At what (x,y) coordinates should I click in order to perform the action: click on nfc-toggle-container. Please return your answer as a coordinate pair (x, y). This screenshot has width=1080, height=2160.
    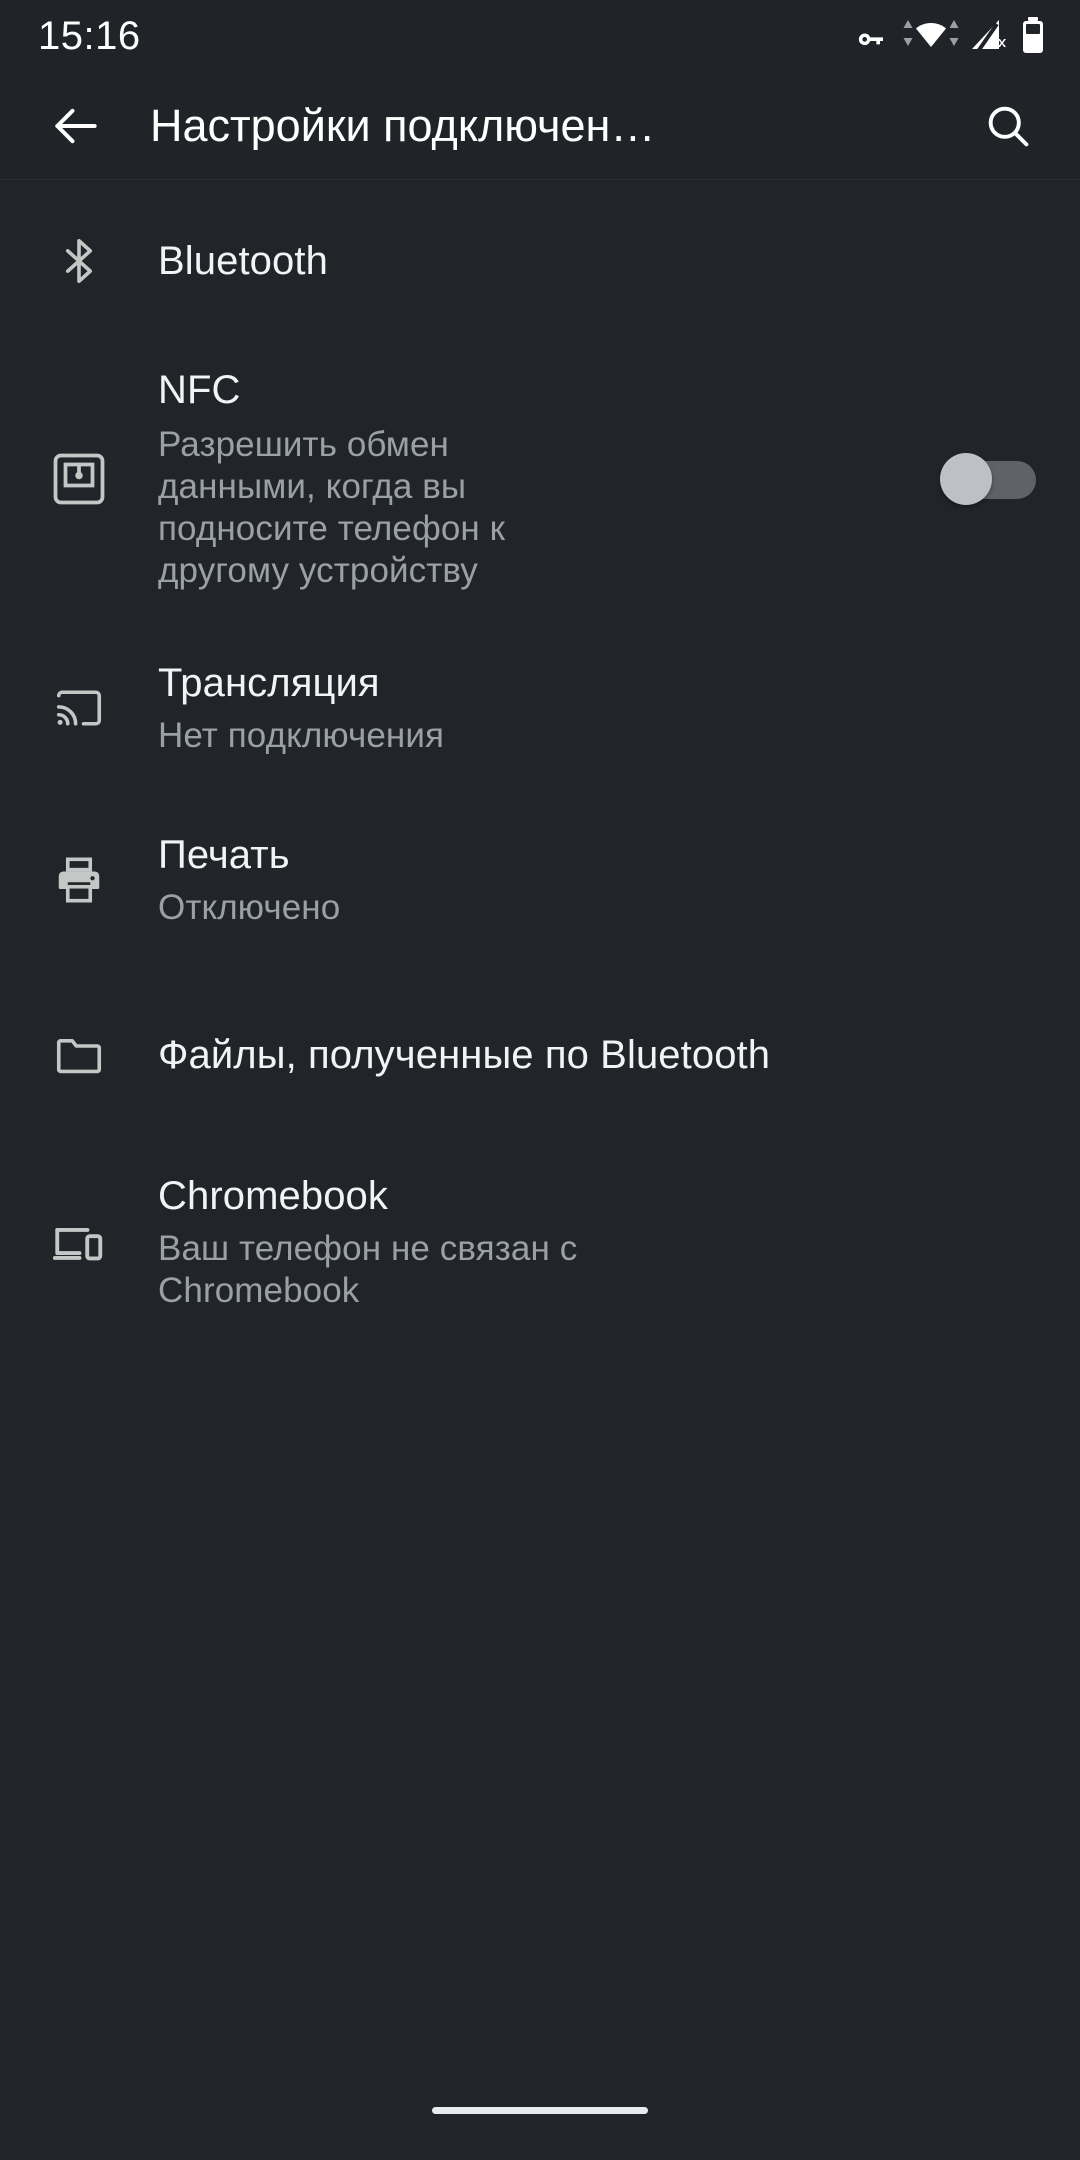
    Looking at the image, I should click on (988, 479).